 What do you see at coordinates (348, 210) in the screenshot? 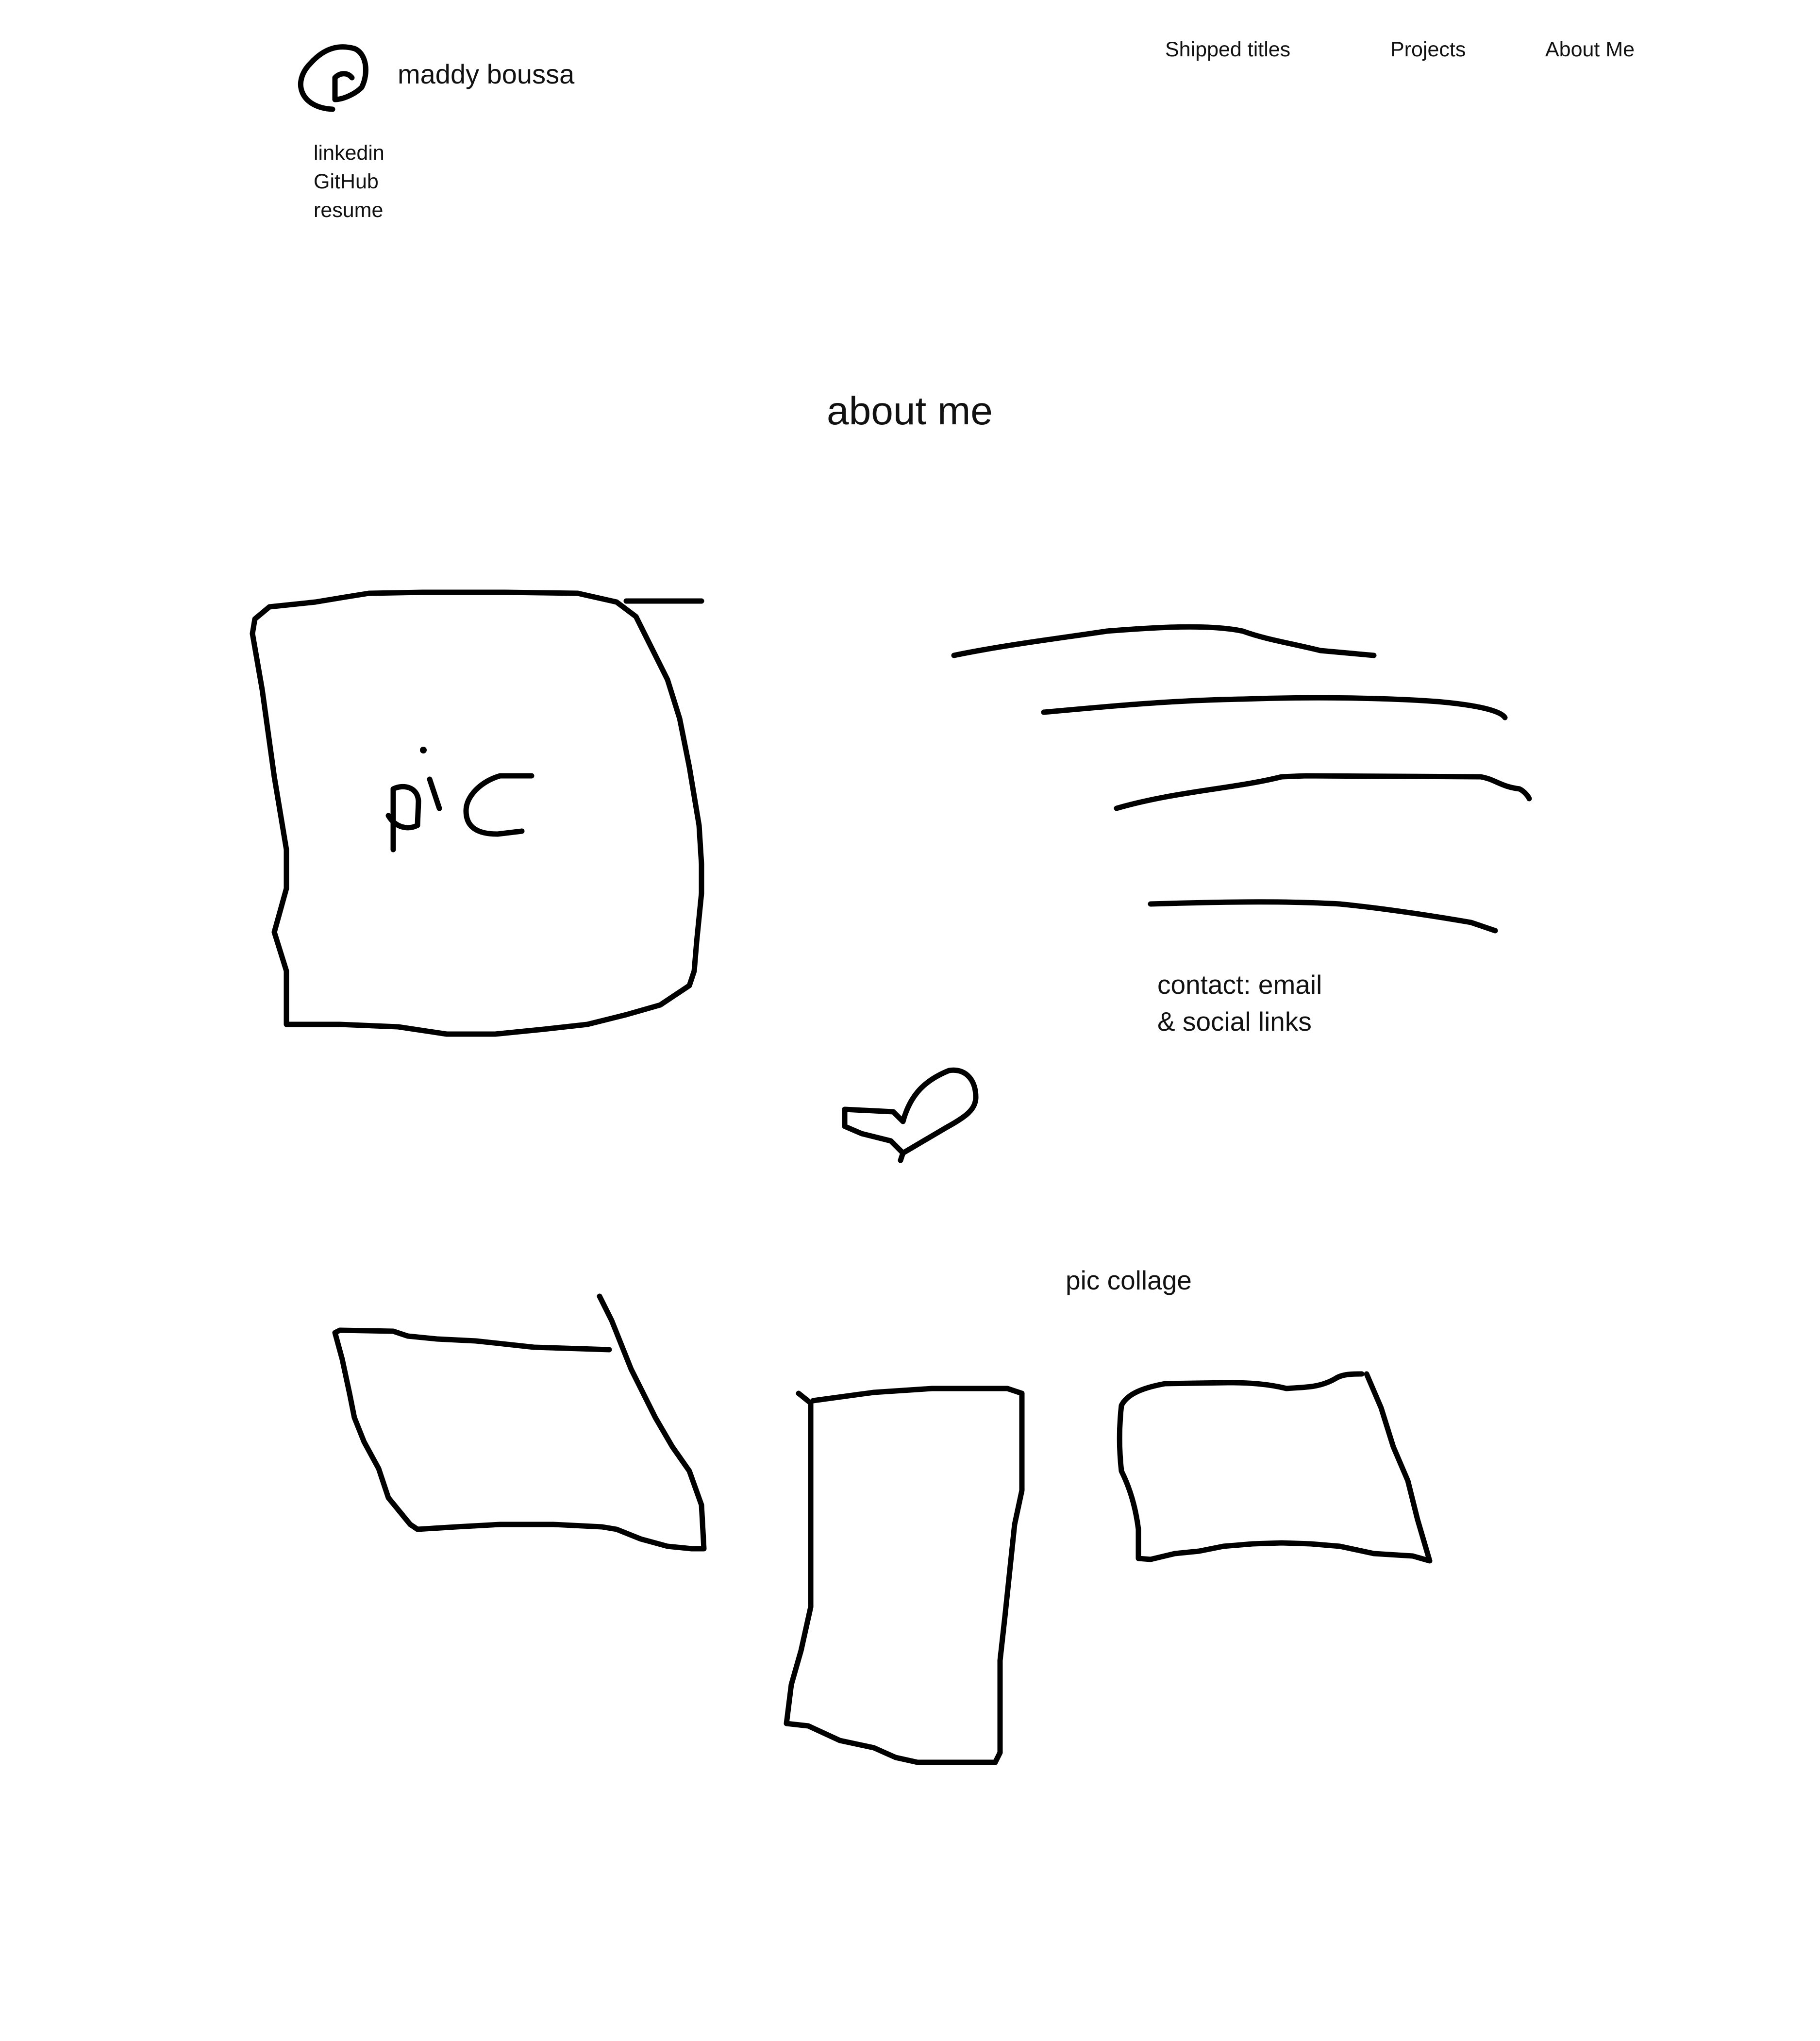
I see `social-link-resume: resume` at bounding box center [348, 210].